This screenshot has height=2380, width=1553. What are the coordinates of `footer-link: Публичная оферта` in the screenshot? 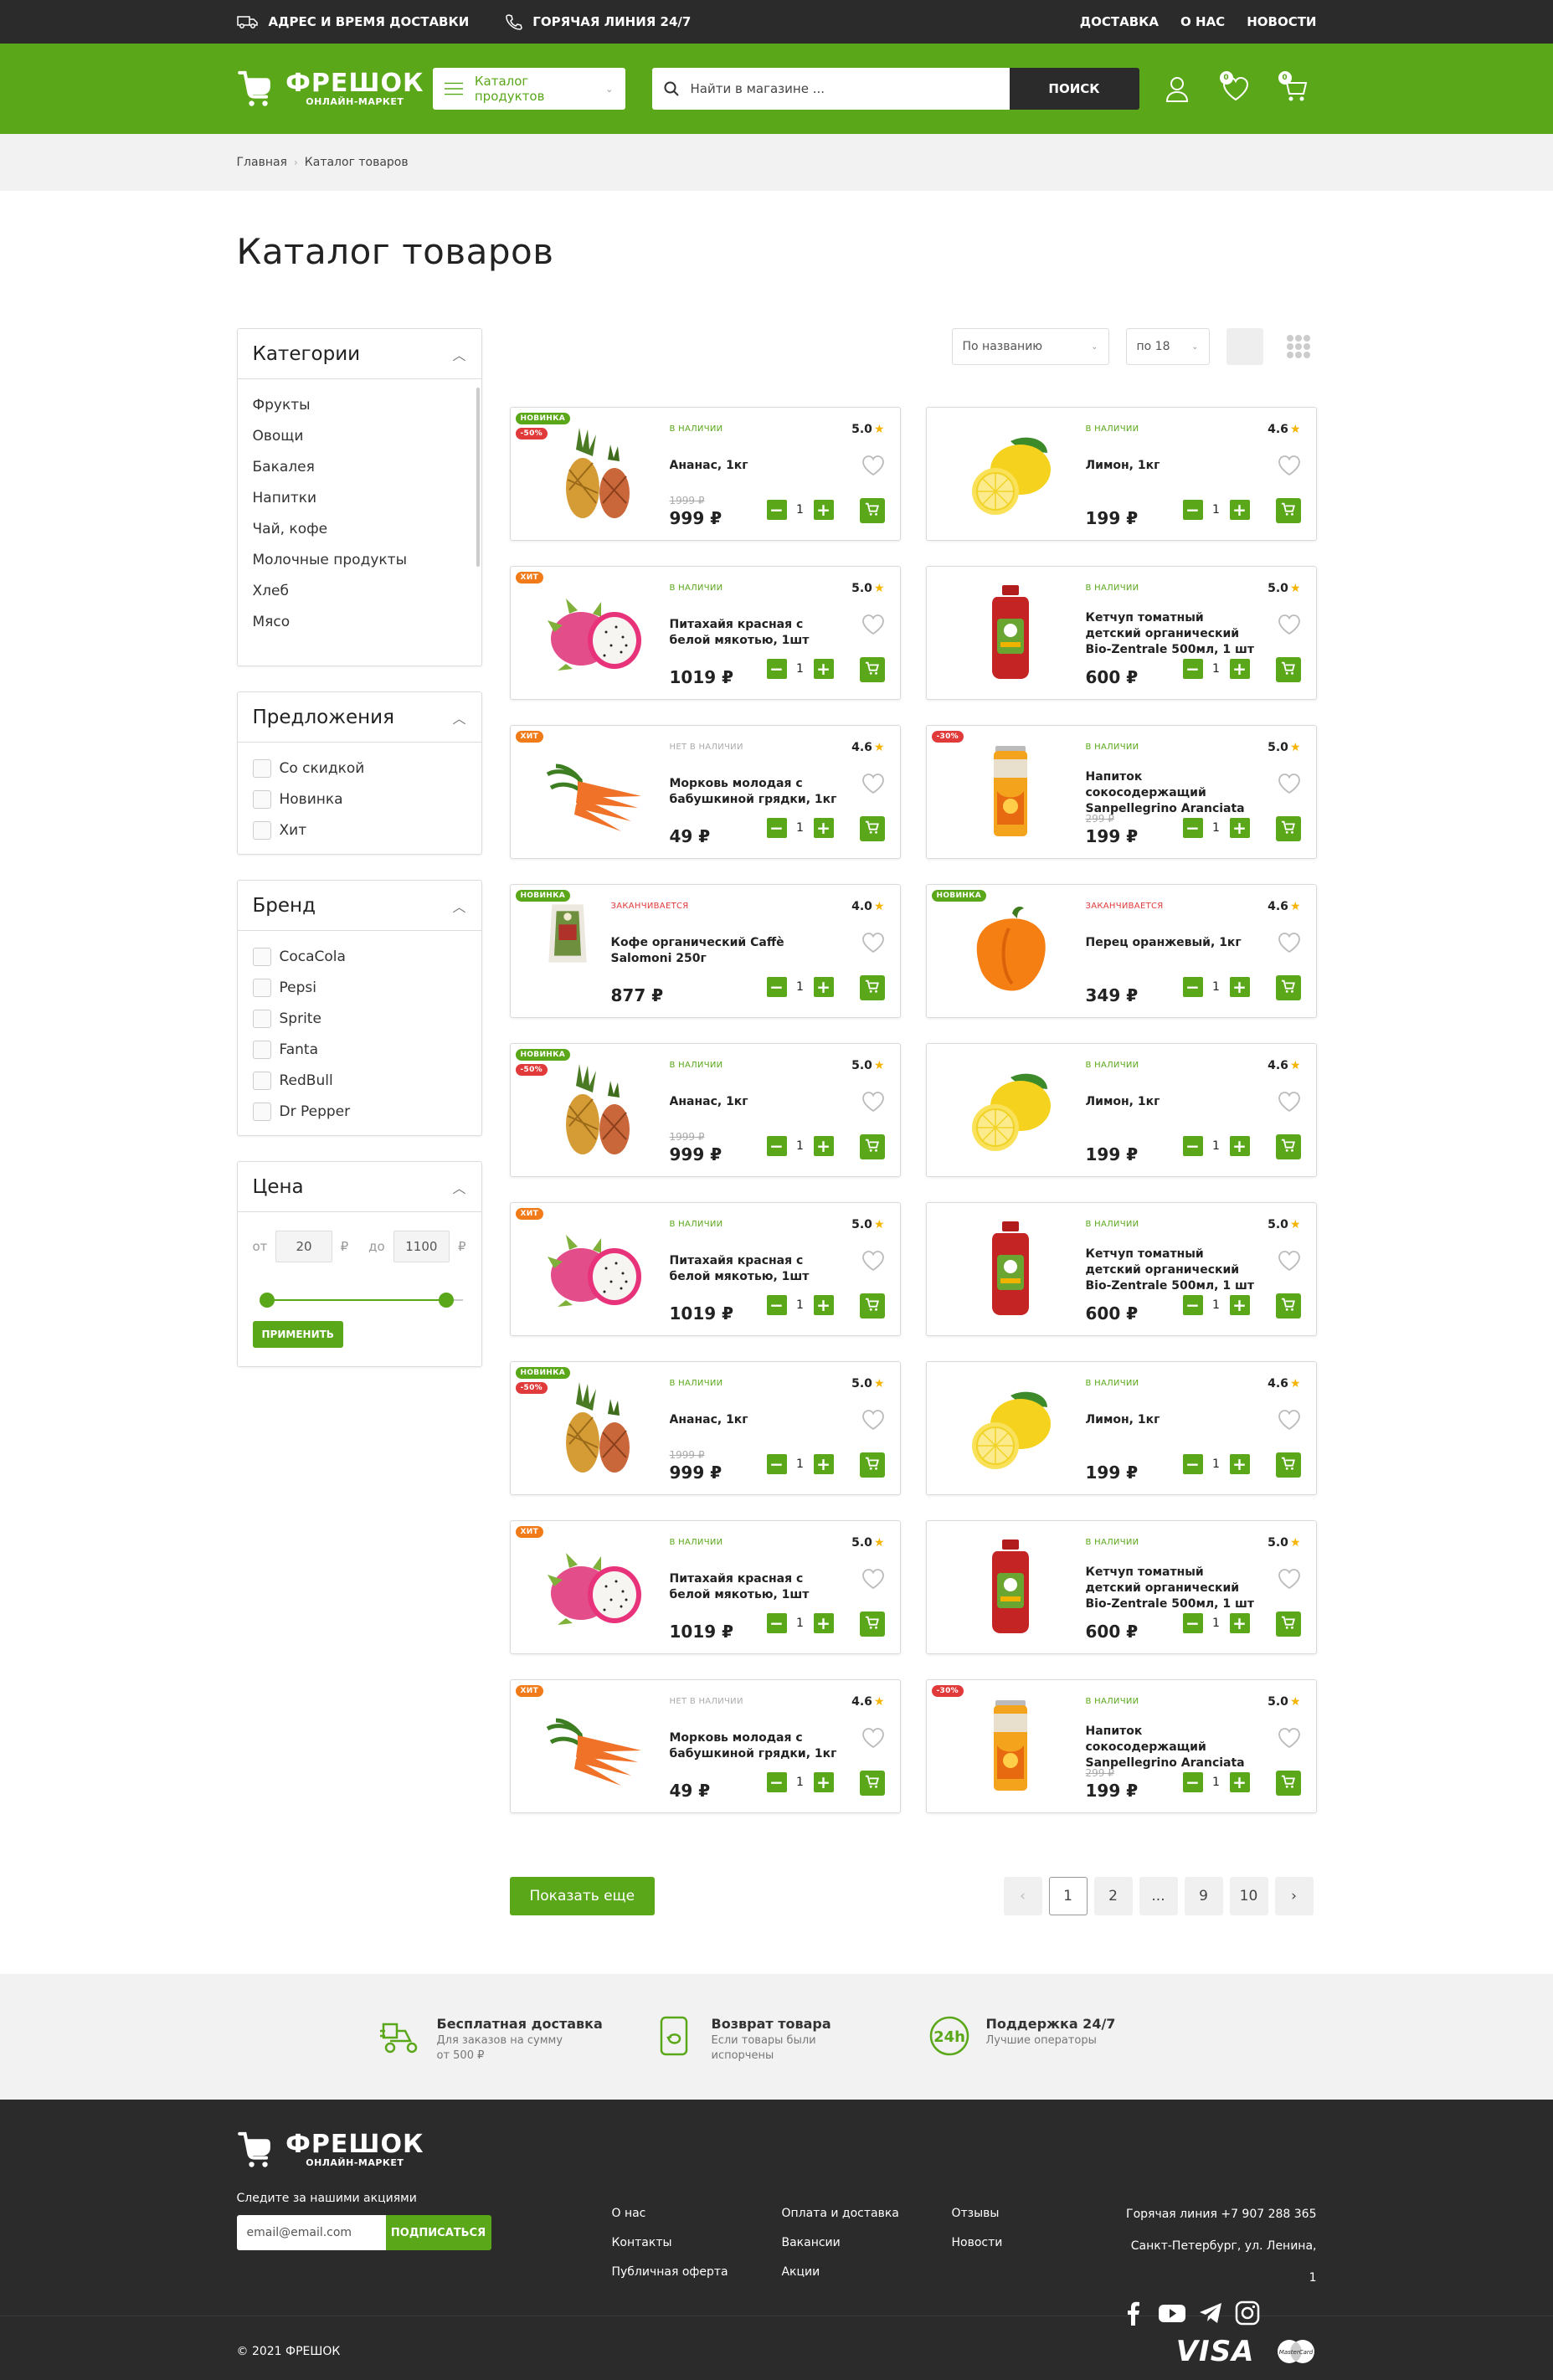 It's located at (696, 2272).